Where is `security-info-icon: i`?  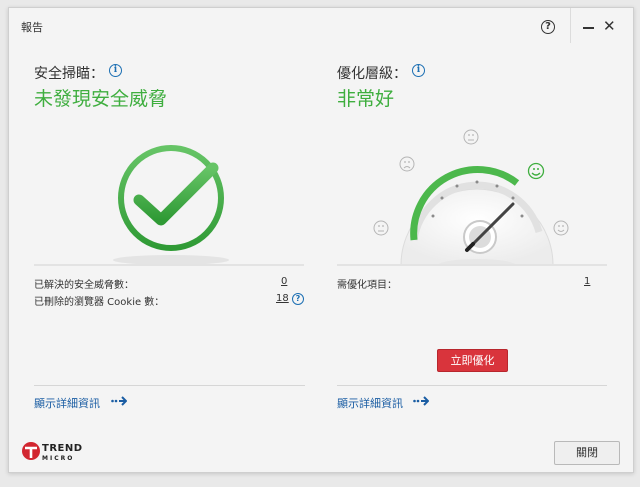
security-info-icon: i is located at coordinates (115, 70).